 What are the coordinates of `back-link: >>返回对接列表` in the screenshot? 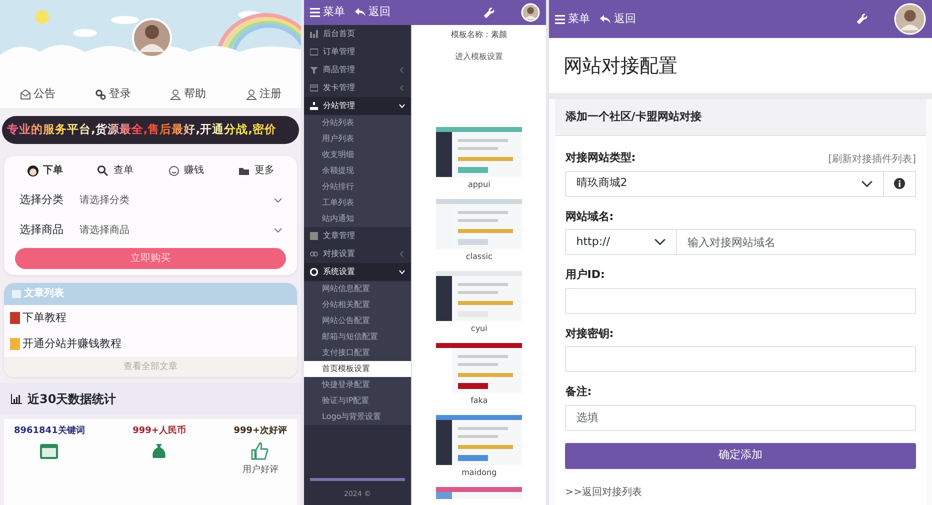 It's located at (740, 492).